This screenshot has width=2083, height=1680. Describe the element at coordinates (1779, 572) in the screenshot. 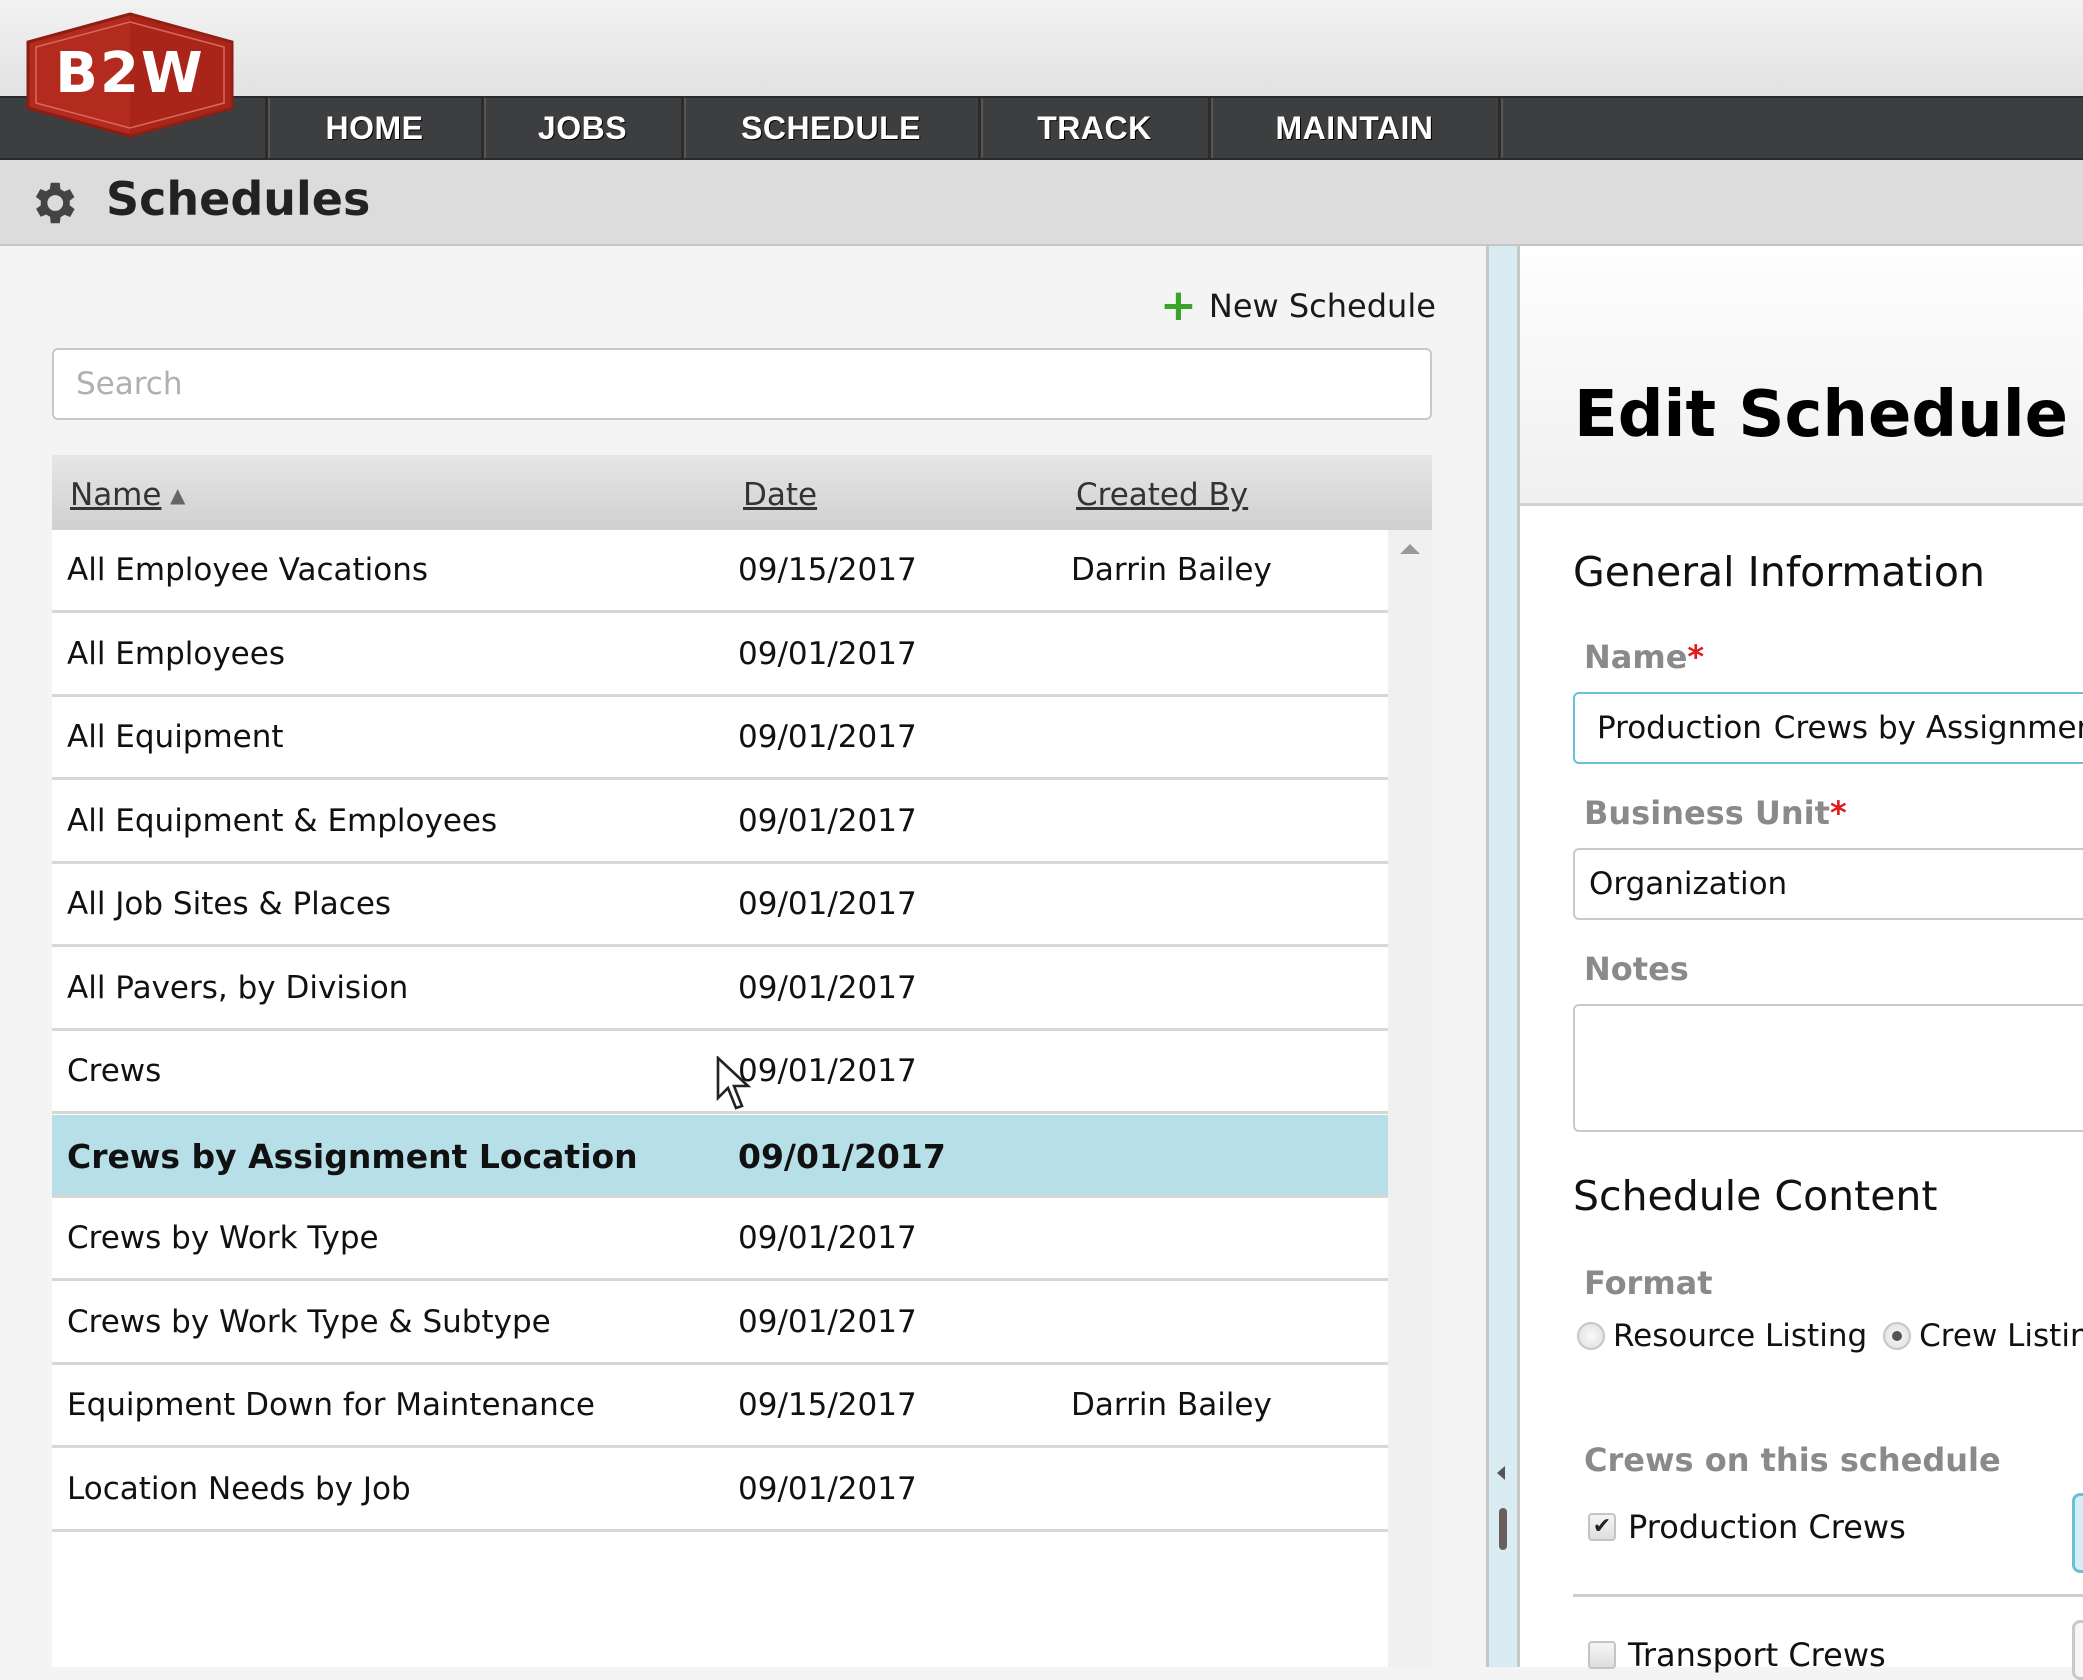

I see `general-information-heading: General Information` at that location.